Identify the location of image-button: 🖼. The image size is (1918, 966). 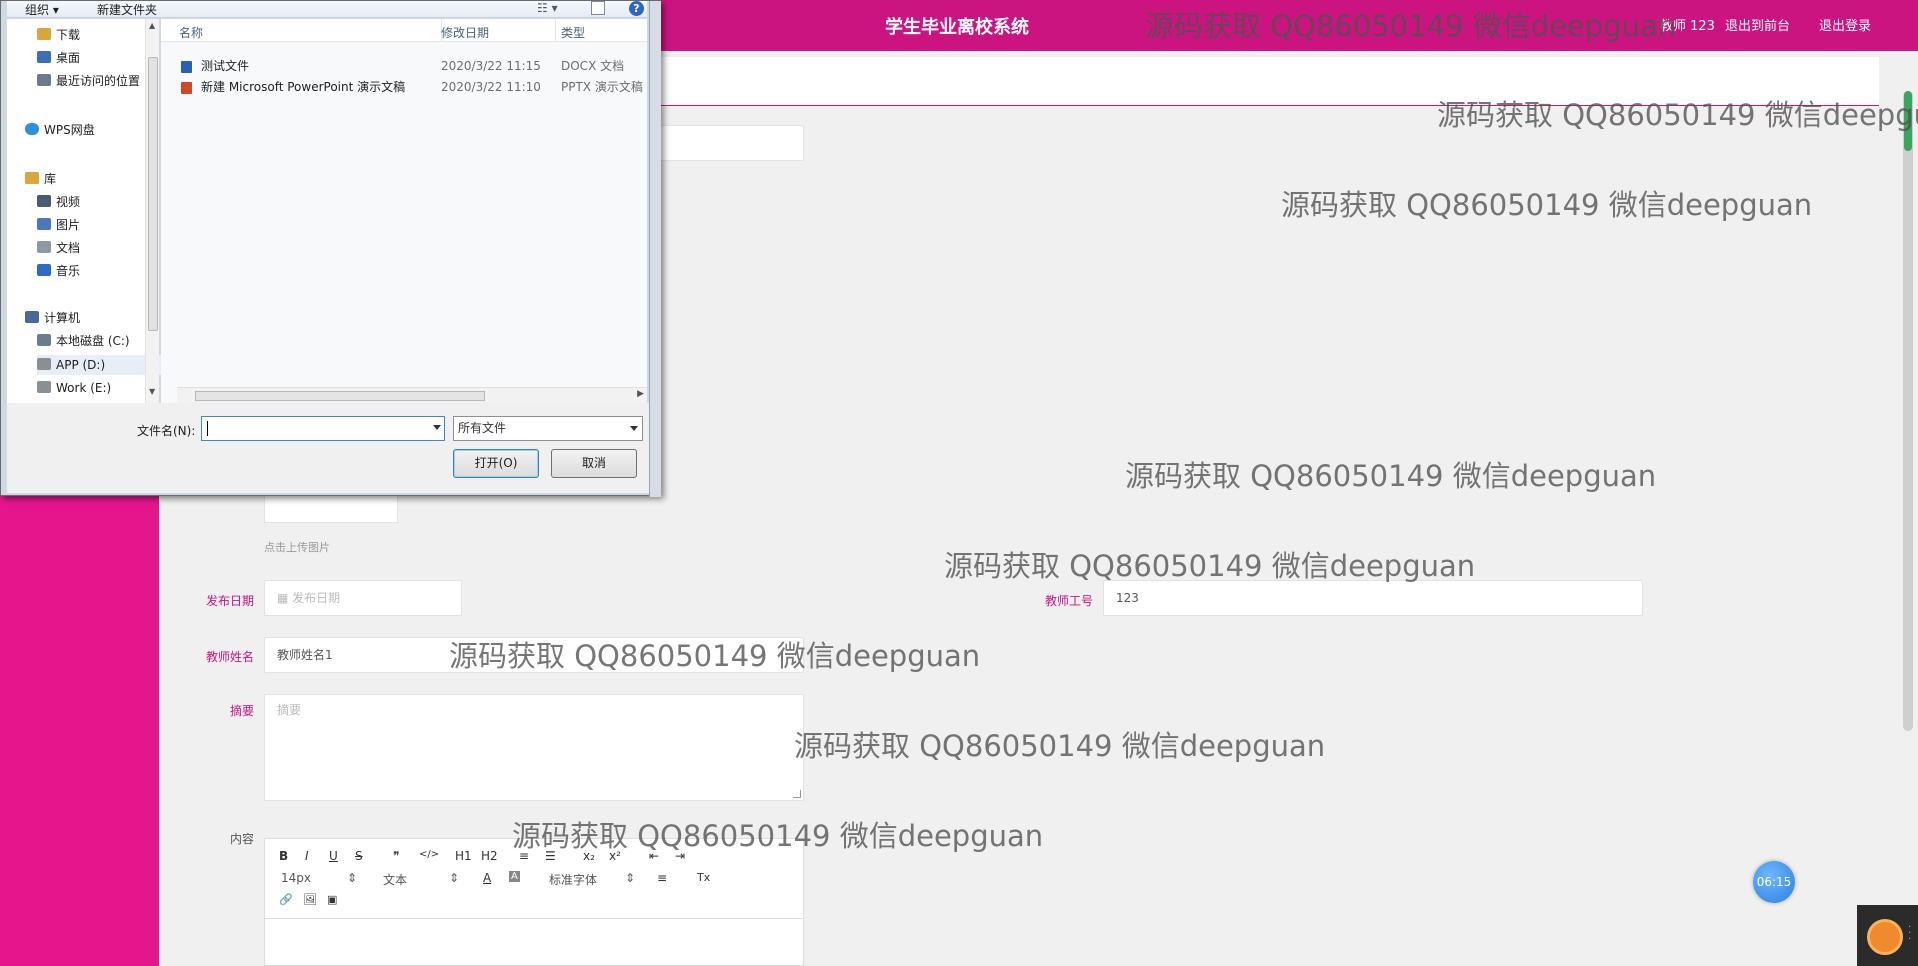
(310, 899).